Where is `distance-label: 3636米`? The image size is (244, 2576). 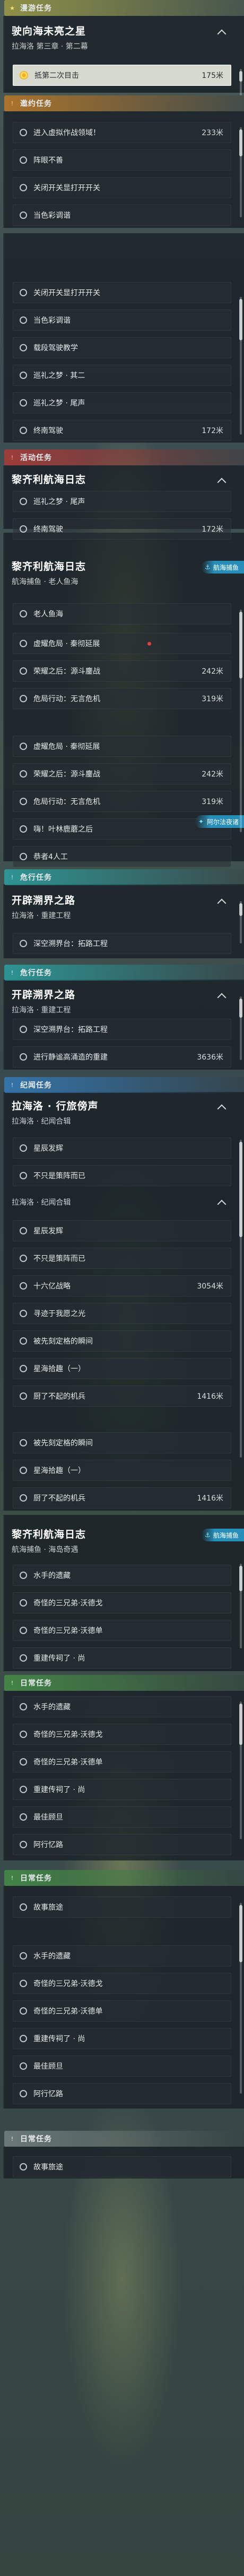 distance-label: 3636米 is located at coordinates (210, 1057).